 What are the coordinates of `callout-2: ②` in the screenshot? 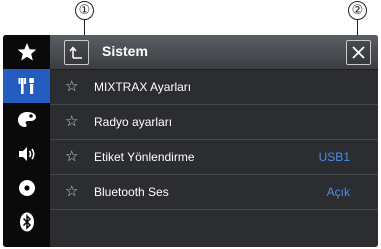 It's located at (357, 10).